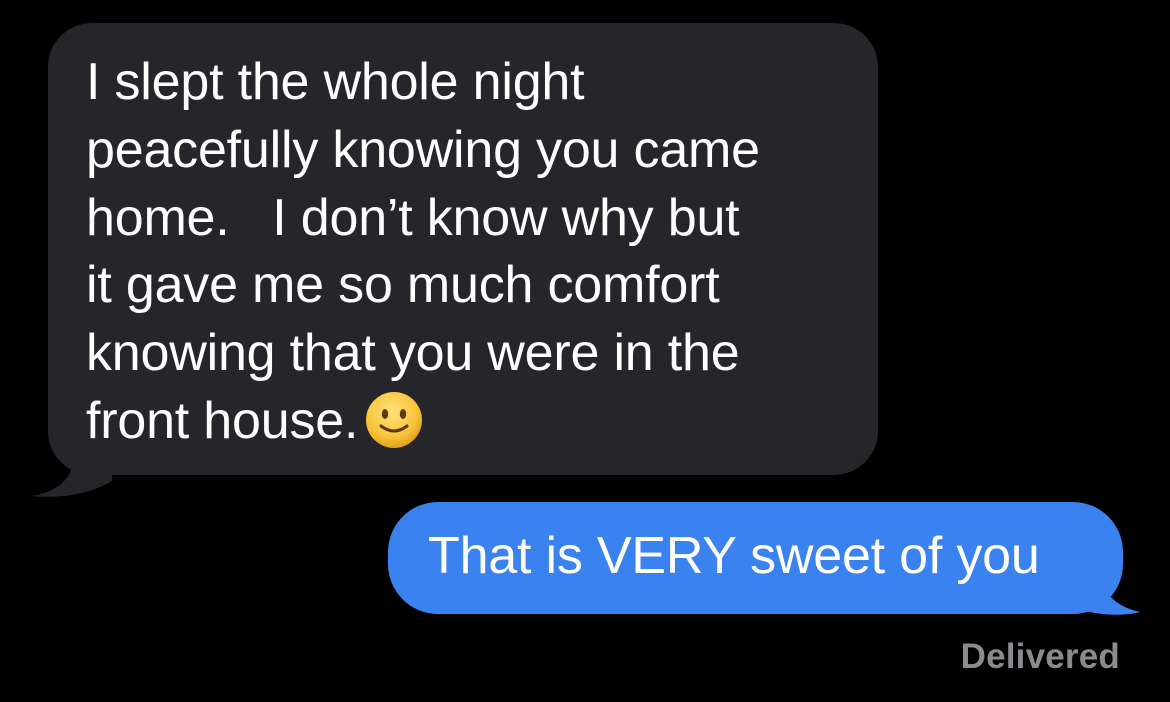  I want to click on delivered-status: Delivered, so click(1040, 656).